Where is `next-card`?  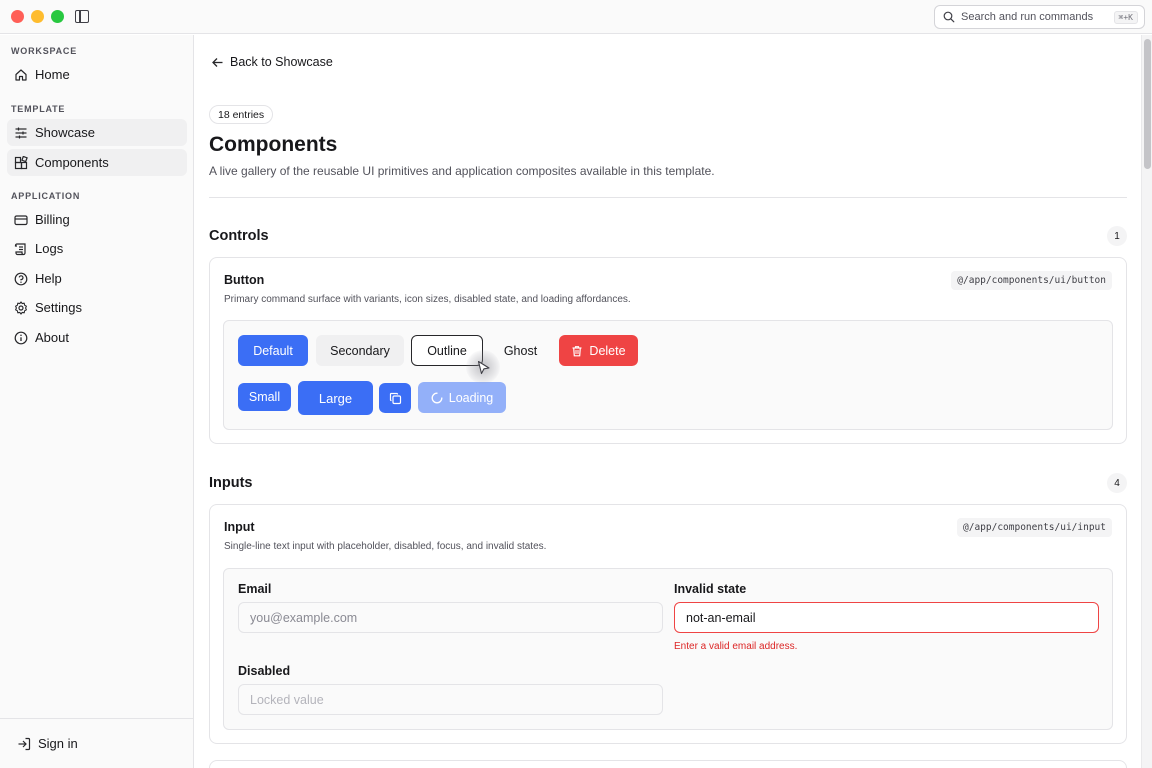
next-card is located at coordinates (668, 764).